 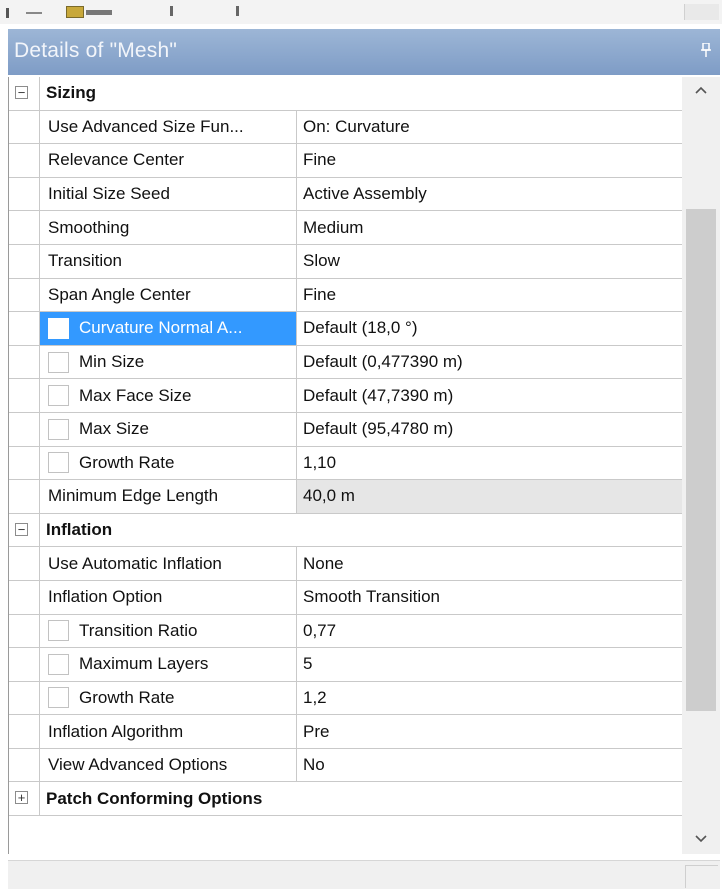 I want to click on property-row-use-advanced-size-function: Use Advanced Size Fun... On: Curvature, so click(x=346, y=127).